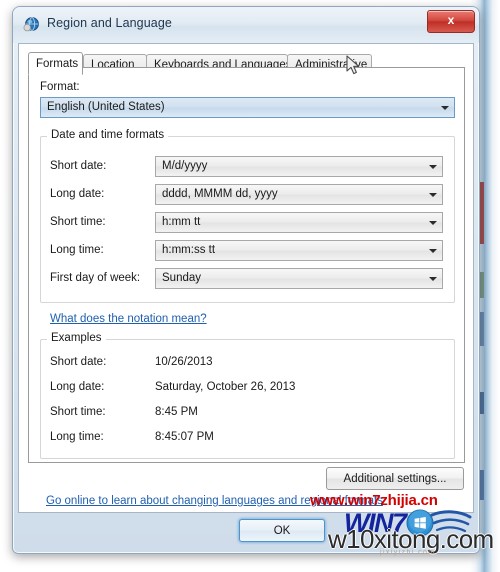 The width and height of the screenshot is (500, 572). What do you see at coordinates (176, 412) in the screenshot?
I see `example-short-time-value: 8:45 PM` at bounding box center [176, 412].